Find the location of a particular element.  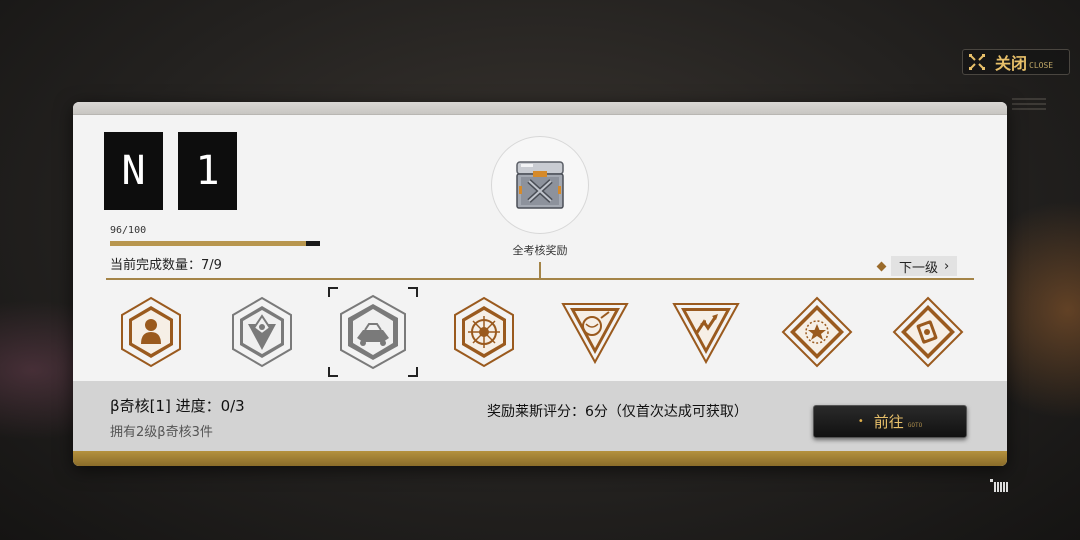

menu-lines-icon is located at coordinates (1029, 105).